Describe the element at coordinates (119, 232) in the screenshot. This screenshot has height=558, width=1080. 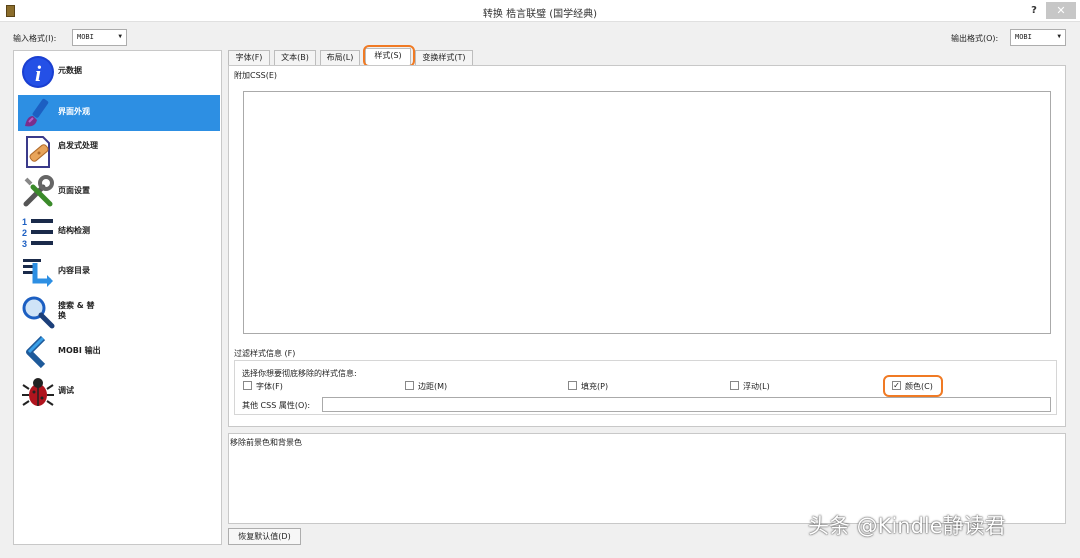
I see `sidebar-item-structure: 123 结构检测` at that location.